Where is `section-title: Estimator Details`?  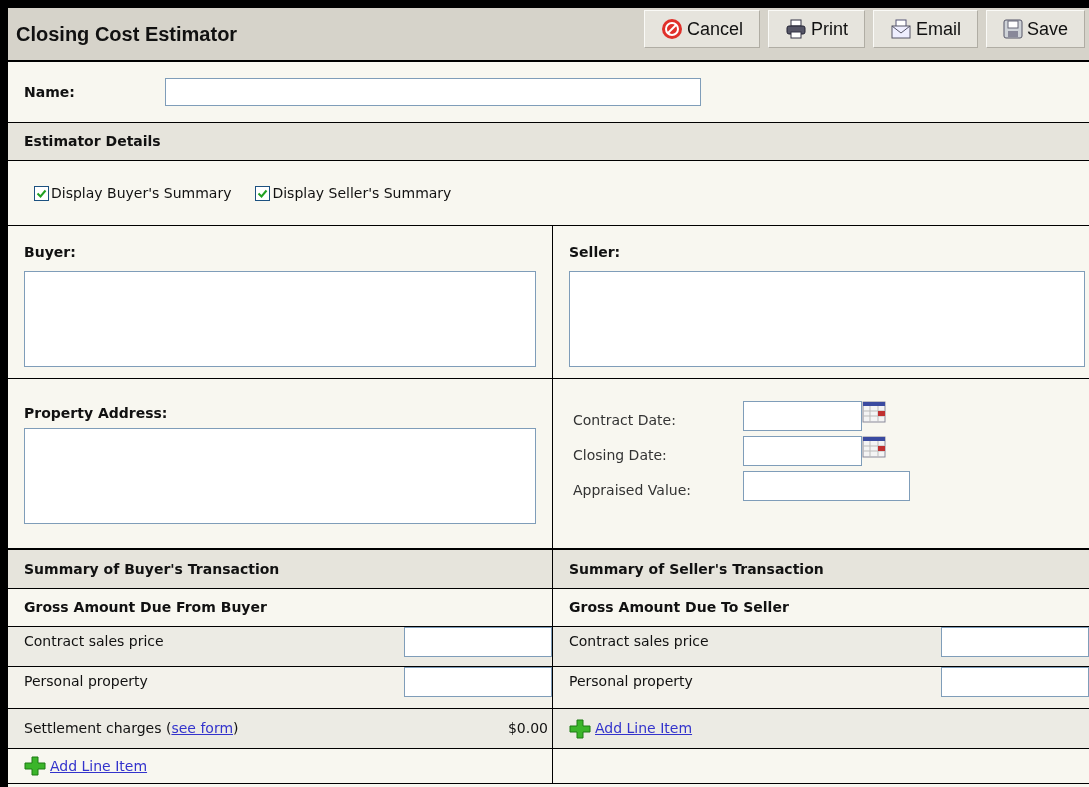
section-title: Estimator Details is located at coordinates (92, 141).